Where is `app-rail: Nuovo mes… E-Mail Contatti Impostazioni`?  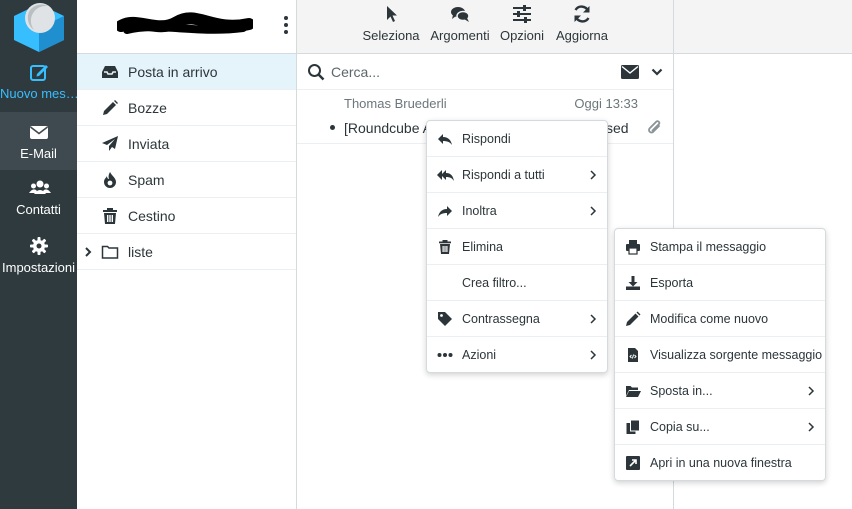 app-rail: Nuovo mes… E-Mail Contatti Impostazioni is located at coordinates (39, 254).